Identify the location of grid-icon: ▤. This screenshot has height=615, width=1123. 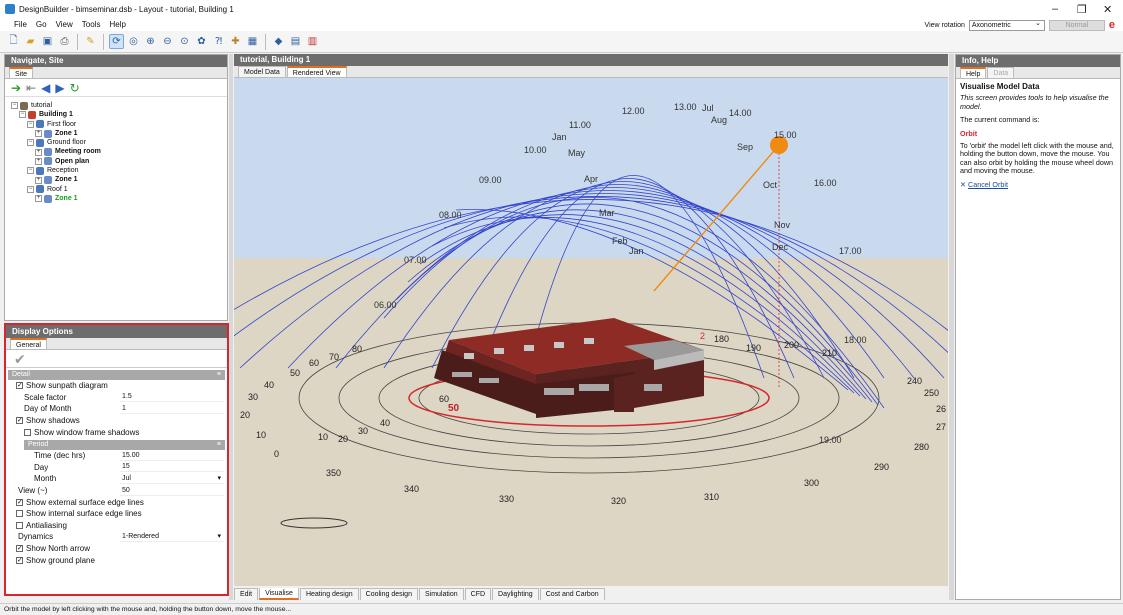
(295, 41).